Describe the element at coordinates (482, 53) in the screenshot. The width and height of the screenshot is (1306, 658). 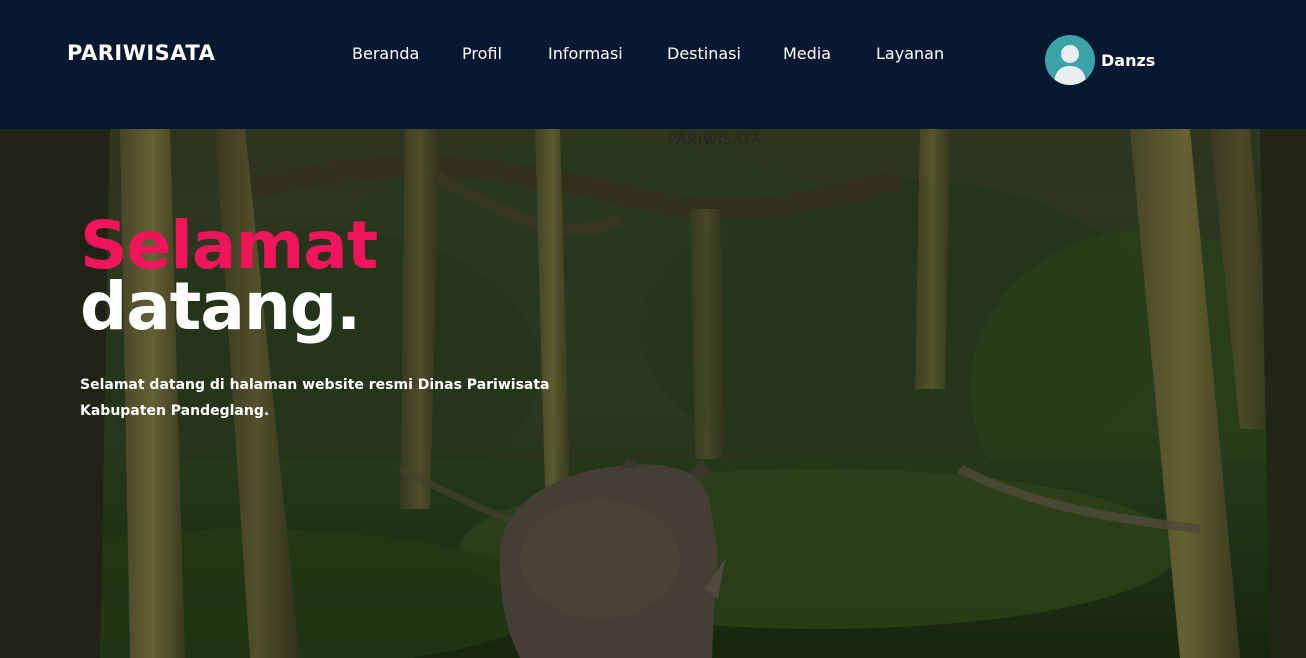
I see `nav-profil: Profil` at that location.